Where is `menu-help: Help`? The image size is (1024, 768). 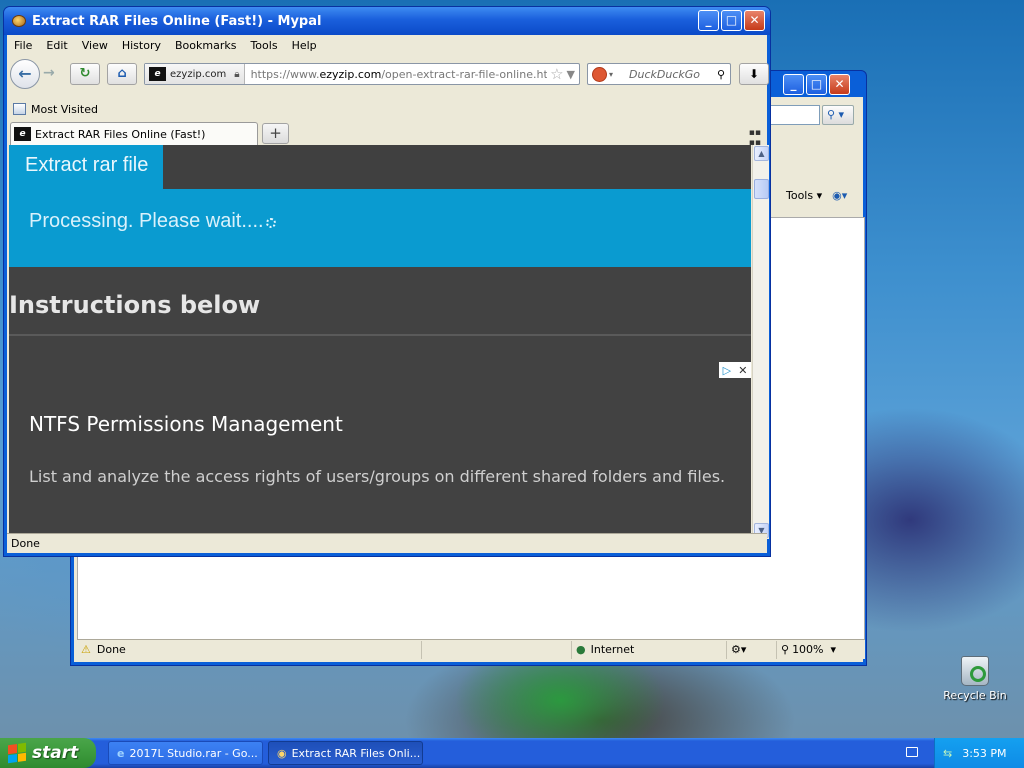
menu-help: Help is located at coordinates (304, 45).